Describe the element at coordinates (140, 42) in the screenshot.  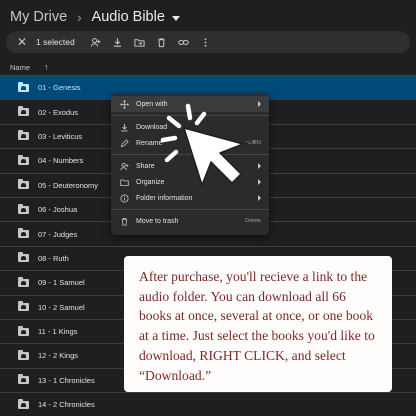
I see `move-to-folder-icon` at that location.